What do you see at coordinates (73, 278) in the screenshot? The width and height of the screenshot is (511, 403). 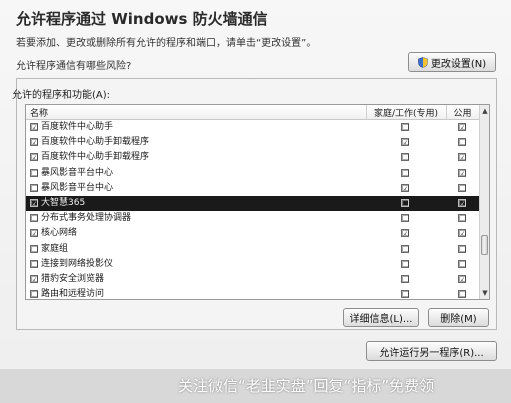 I see `program-name: 猎豹安全浏览器` at bounding box center [73, 278].